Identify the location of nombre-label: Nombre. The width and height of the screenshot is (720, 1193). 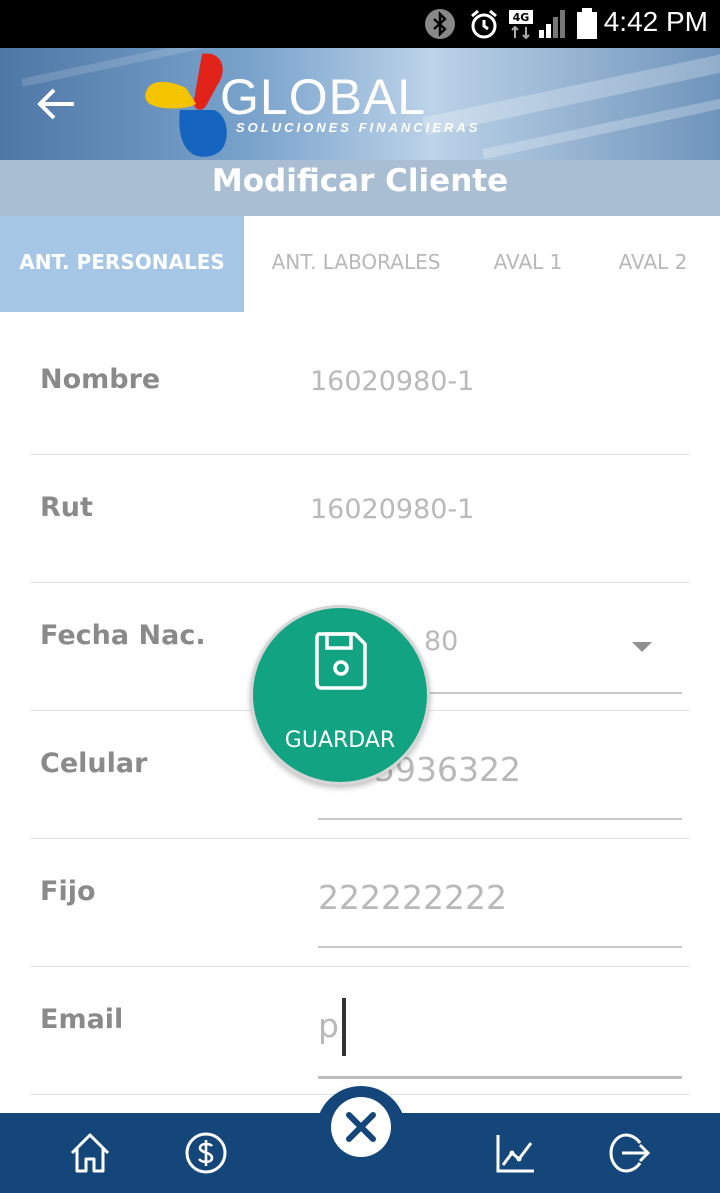
(100, 379).